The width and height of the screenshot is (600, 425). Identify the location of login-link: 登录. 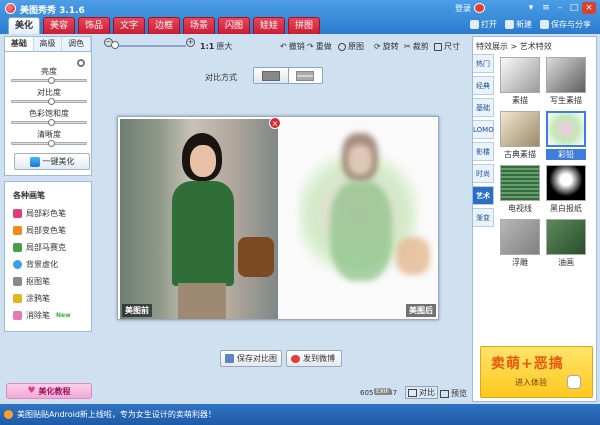
(463, 8).